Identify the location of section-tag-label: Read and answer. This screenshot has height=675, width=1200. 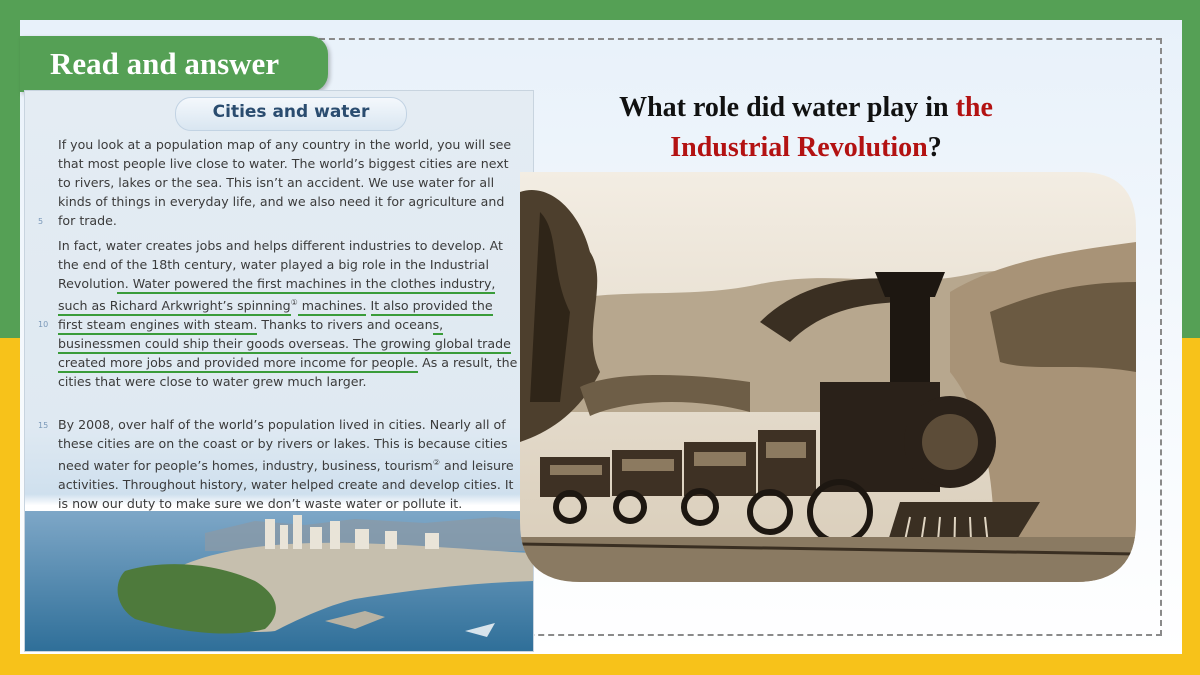
(165, 63).